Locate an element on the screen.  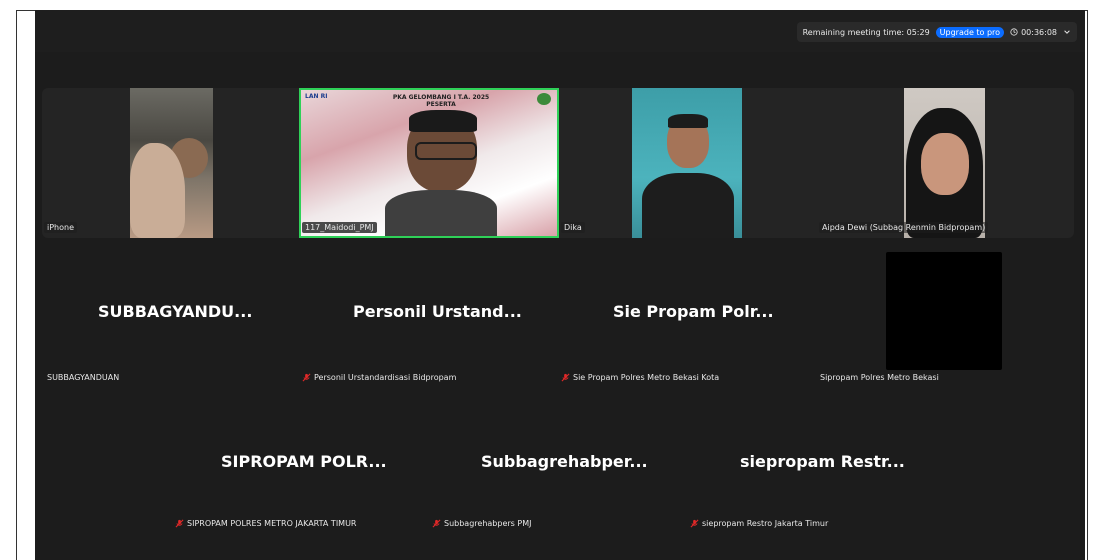
participant-label: siepropam Restro Jakarta Timur is located at coordinates (759, 523).